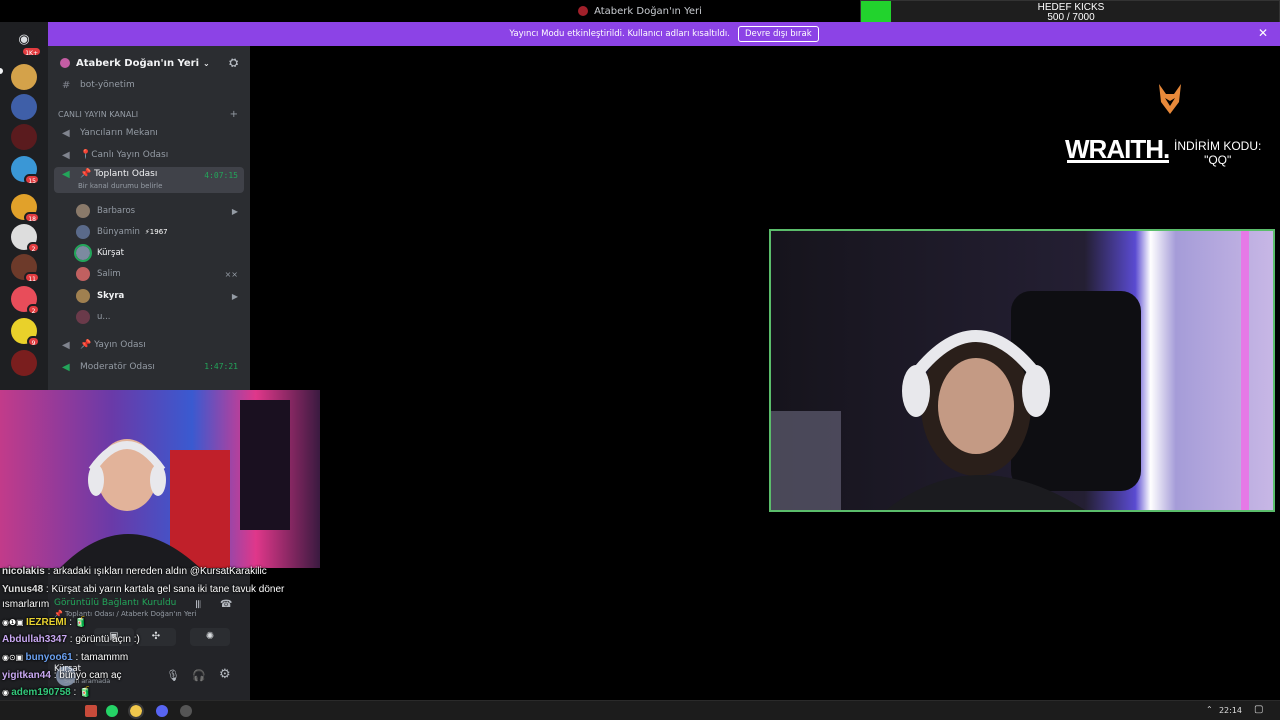  I want to click on brand-underline, so click(1118, 161).